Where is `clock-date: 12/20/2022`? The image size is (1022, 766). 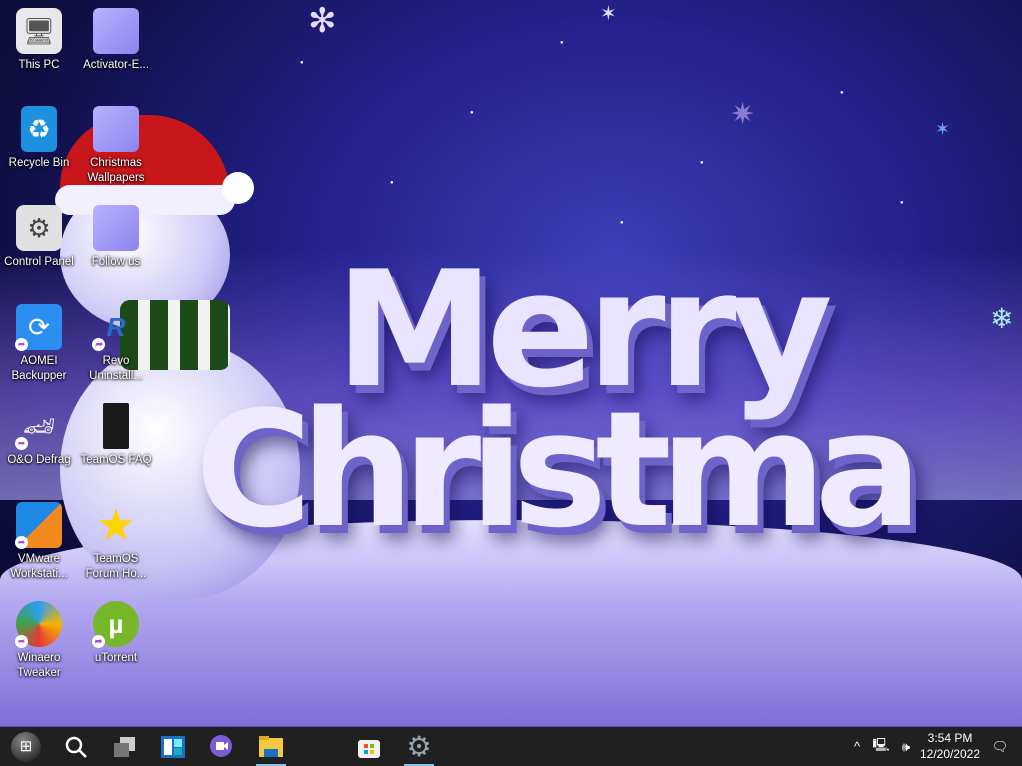 clock-date: 12/20/2022 is located at coordinates (950, 754).